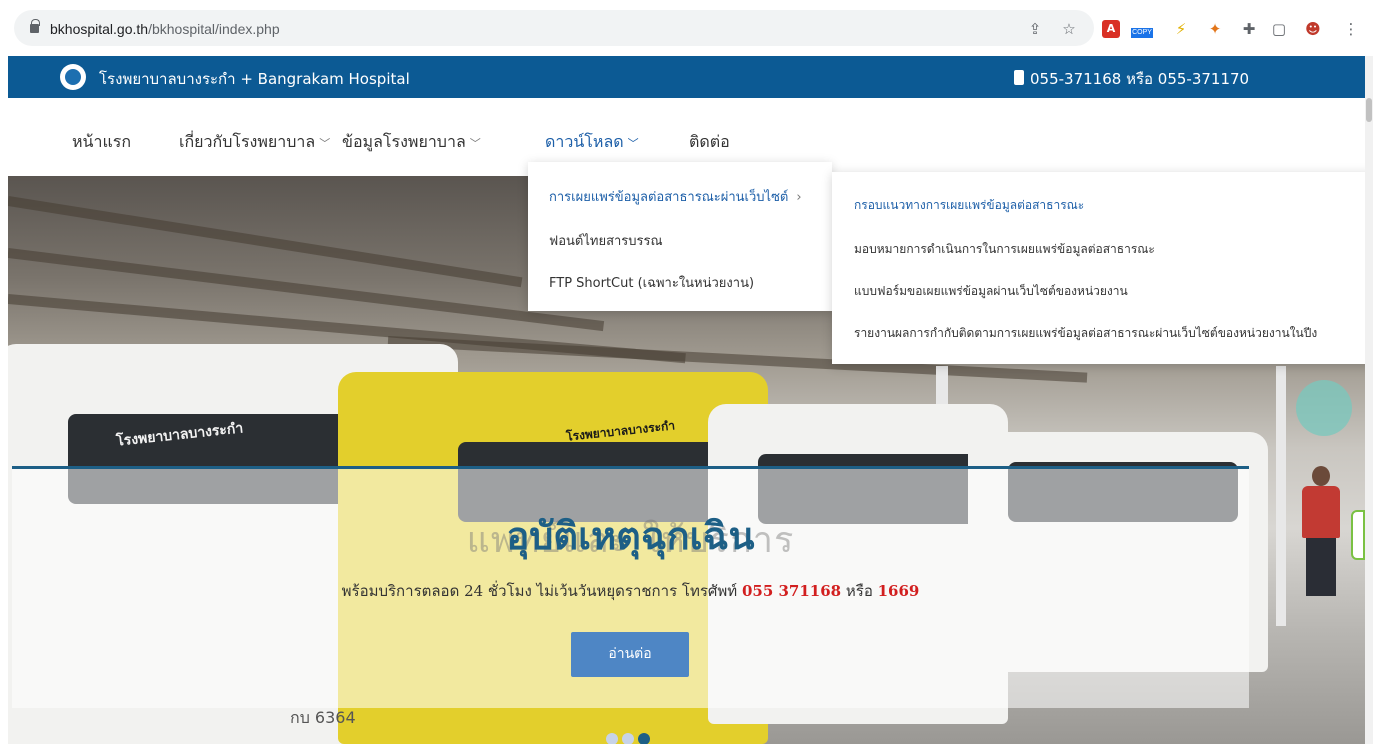 Image resolution: width=1373 pixels, height=744 pixels. I want to click on lock-icon, so click(35, 26).